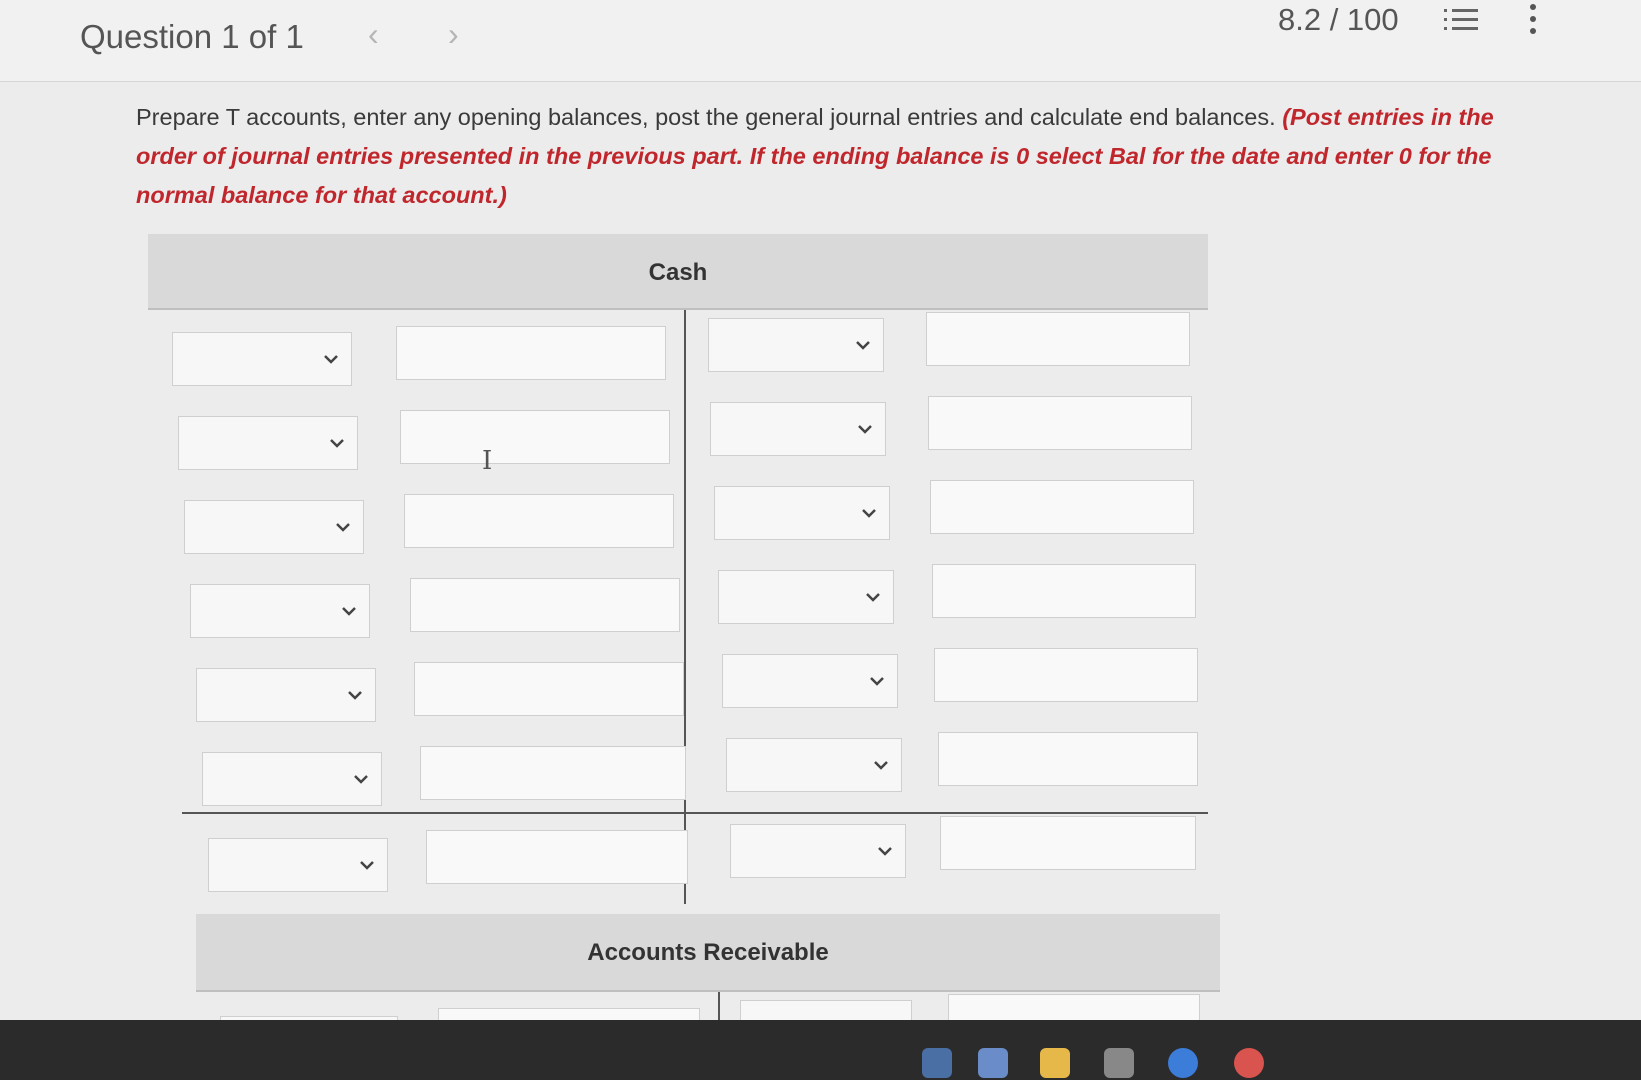 Image resolution: width=1641 pixels, height=1080 pixels. Describe the element at coordinates (373, 34) in the screenshot. I see `chevron-left-icon: ‹` at that location.